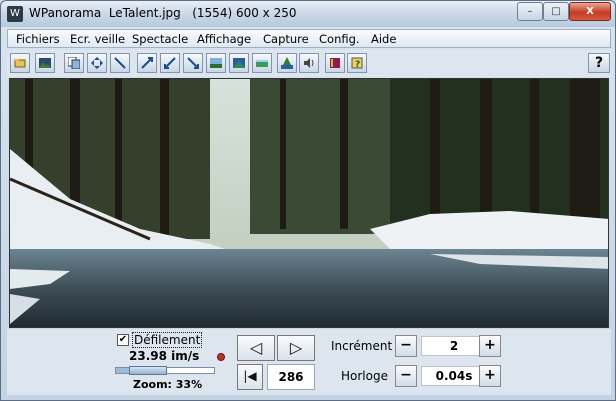  What do you see at coordinates (406, 346) in the screenshot?
I see `increment-minus-button: −` at bounding box center [406, 346].